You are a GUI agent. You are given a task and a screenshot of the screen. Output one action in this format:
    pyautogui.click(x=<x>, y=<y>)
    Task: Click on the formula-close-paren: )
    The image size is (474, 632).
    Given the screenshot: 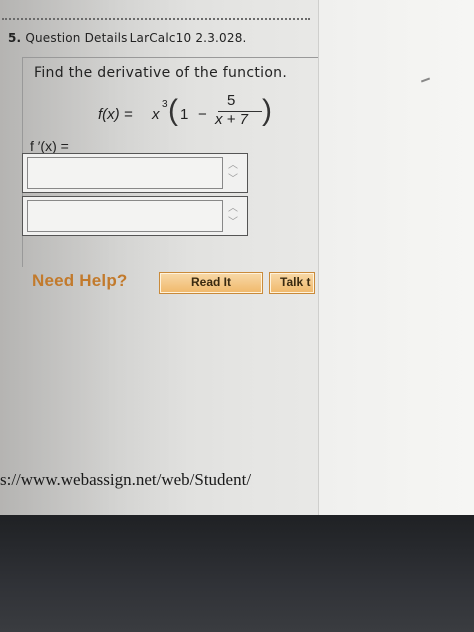 What is the action you would take?
    pyautogui.click(x=267, y=110)
    